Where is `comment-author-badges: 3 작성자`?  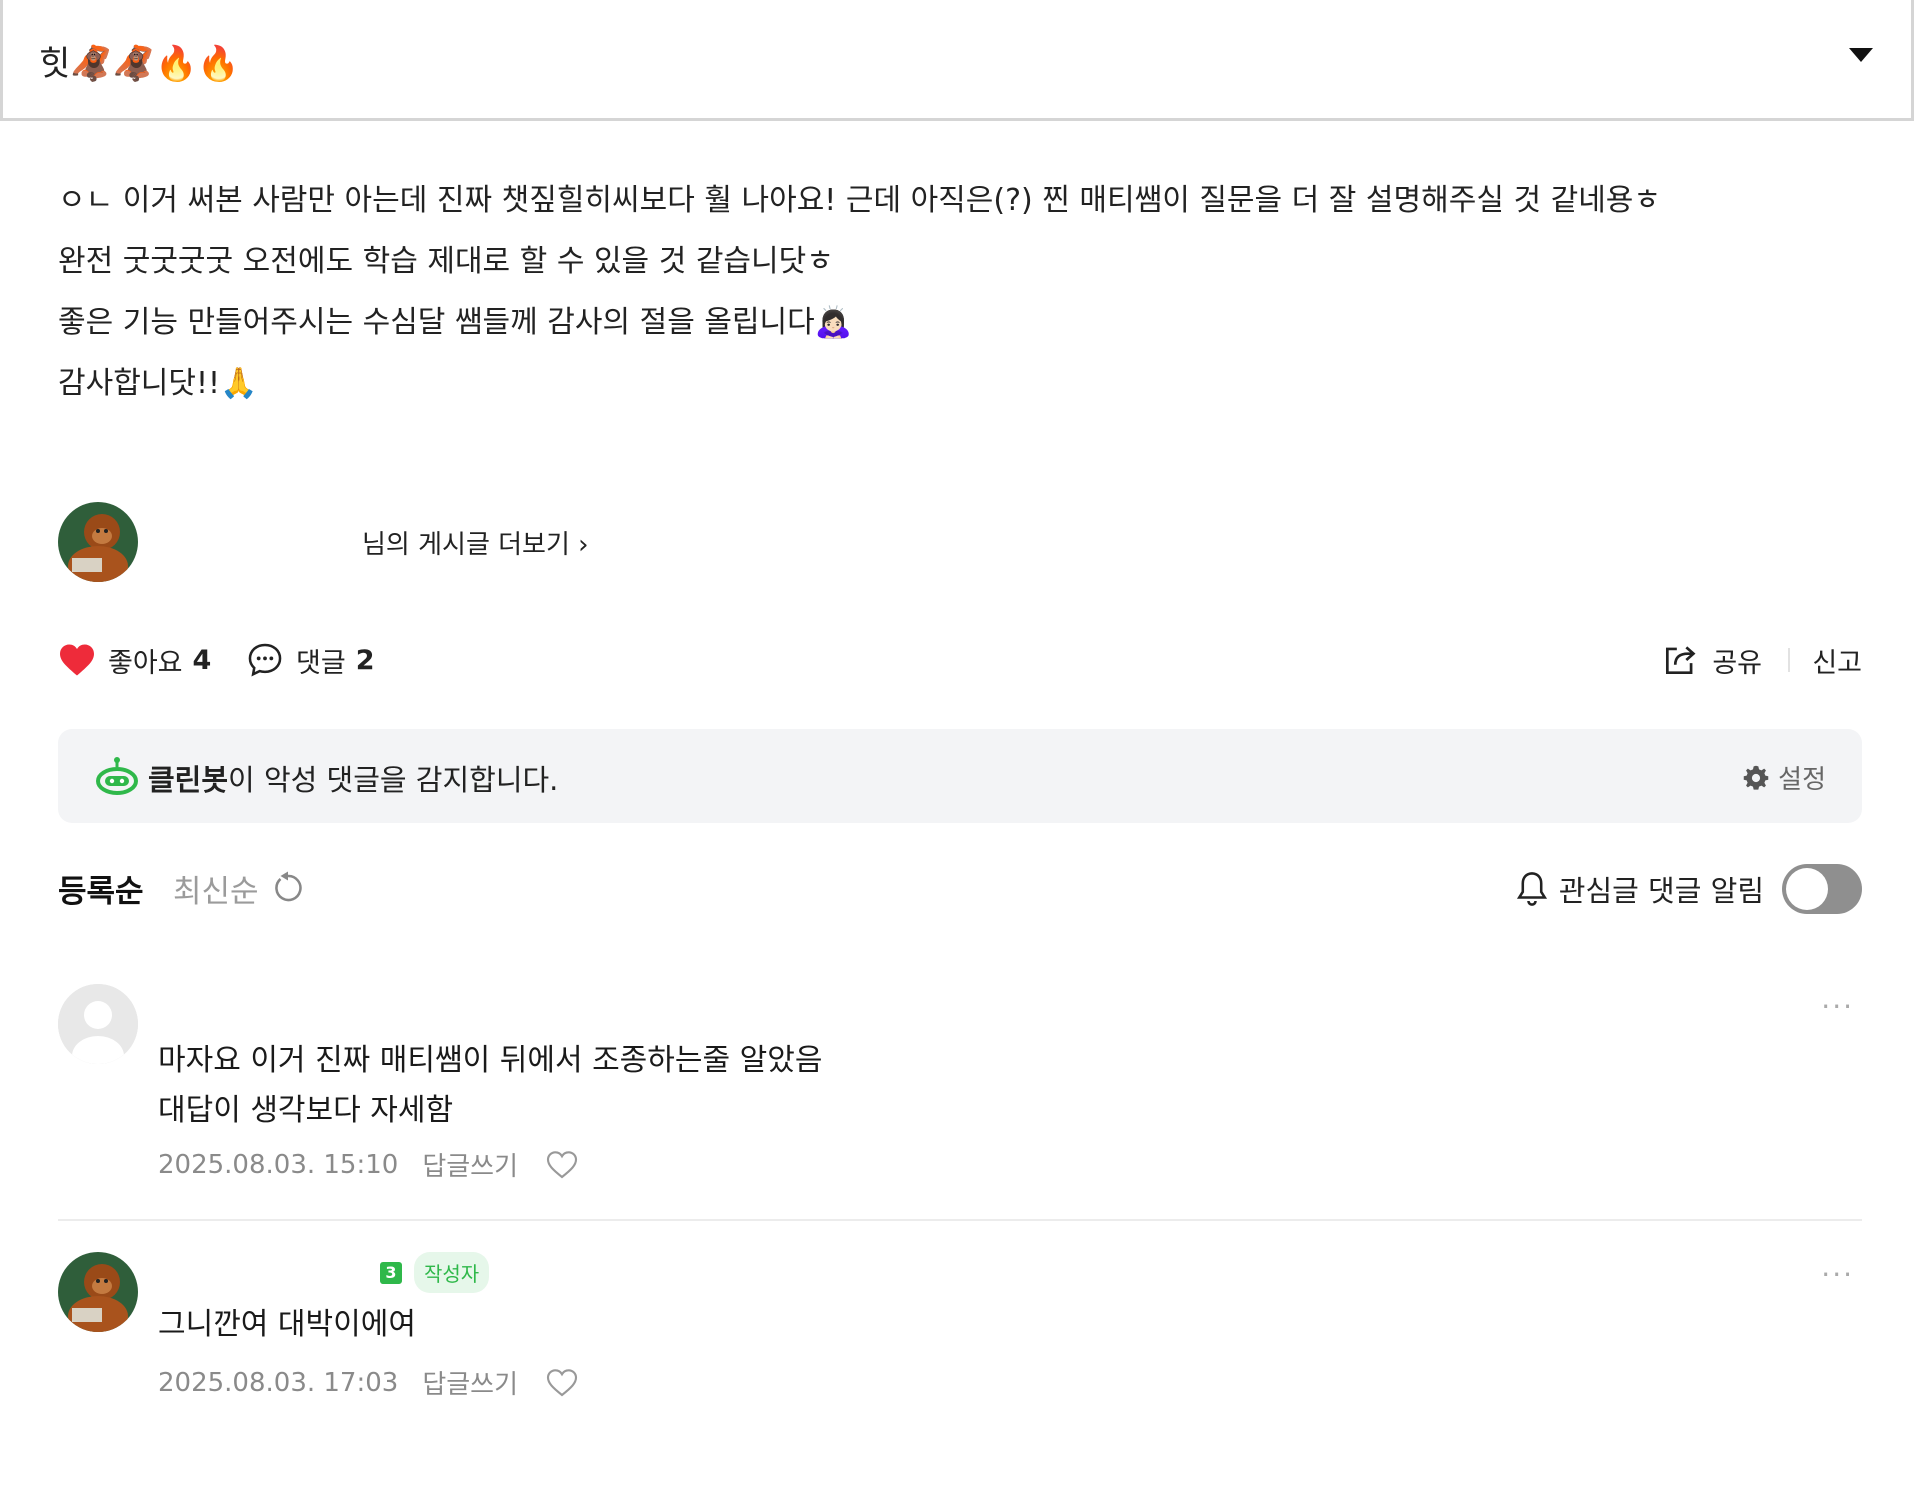
comment-author-badges: 3 작성자 is located at coordinates (435, 1272).